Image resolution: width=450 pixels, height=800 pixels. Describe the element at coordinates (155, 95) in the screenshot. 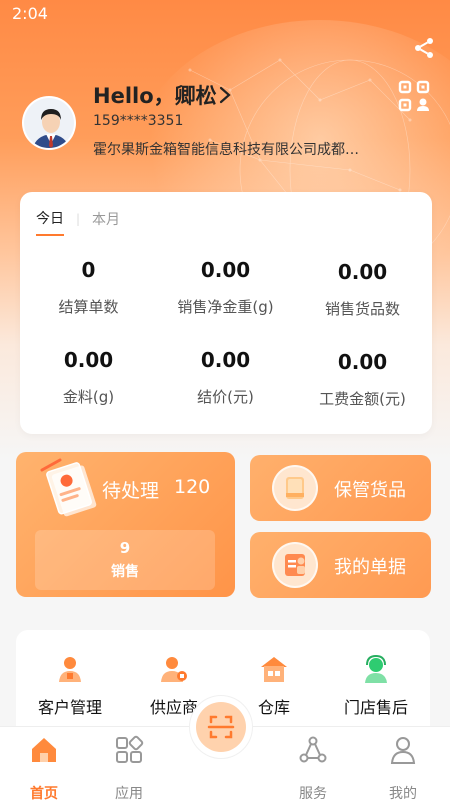

I see `user-greeting: Hello，卿松` at that location.